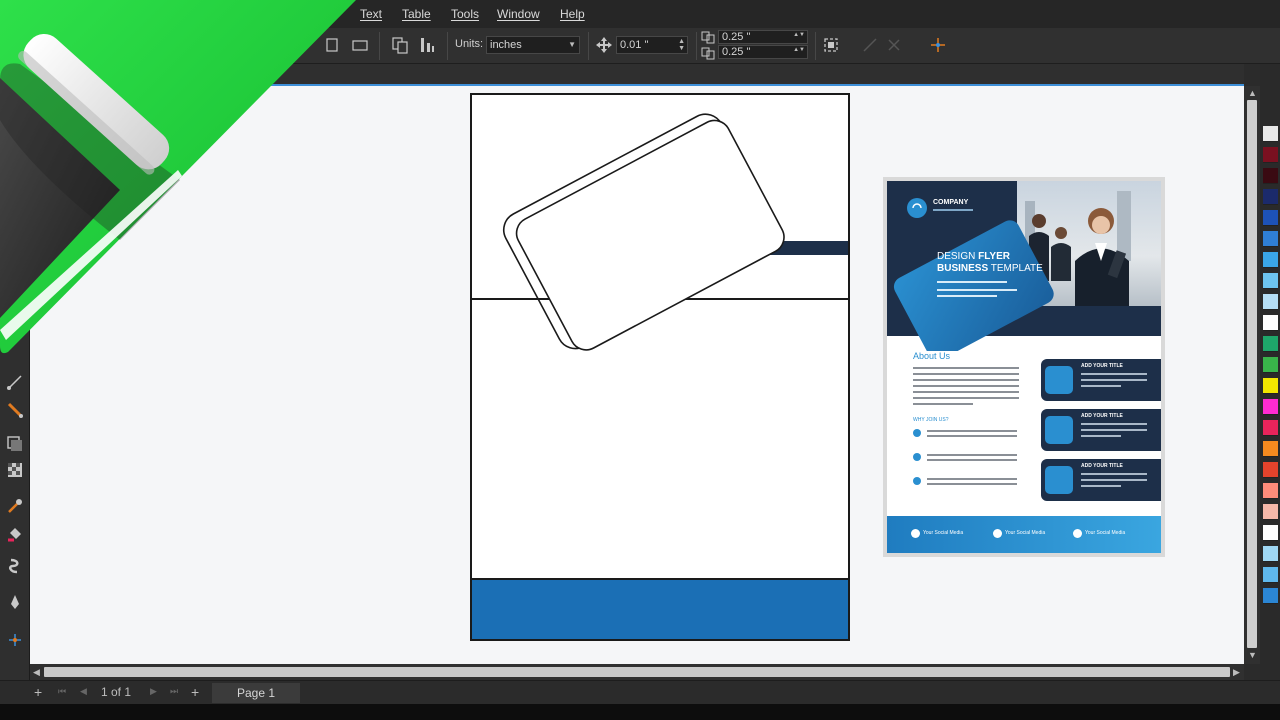 The width and height of the screenshot is (1280, 720). Describe the element at coordinates (465, 14) in the screenshot. I see `menu-tools: Tools` at that location.